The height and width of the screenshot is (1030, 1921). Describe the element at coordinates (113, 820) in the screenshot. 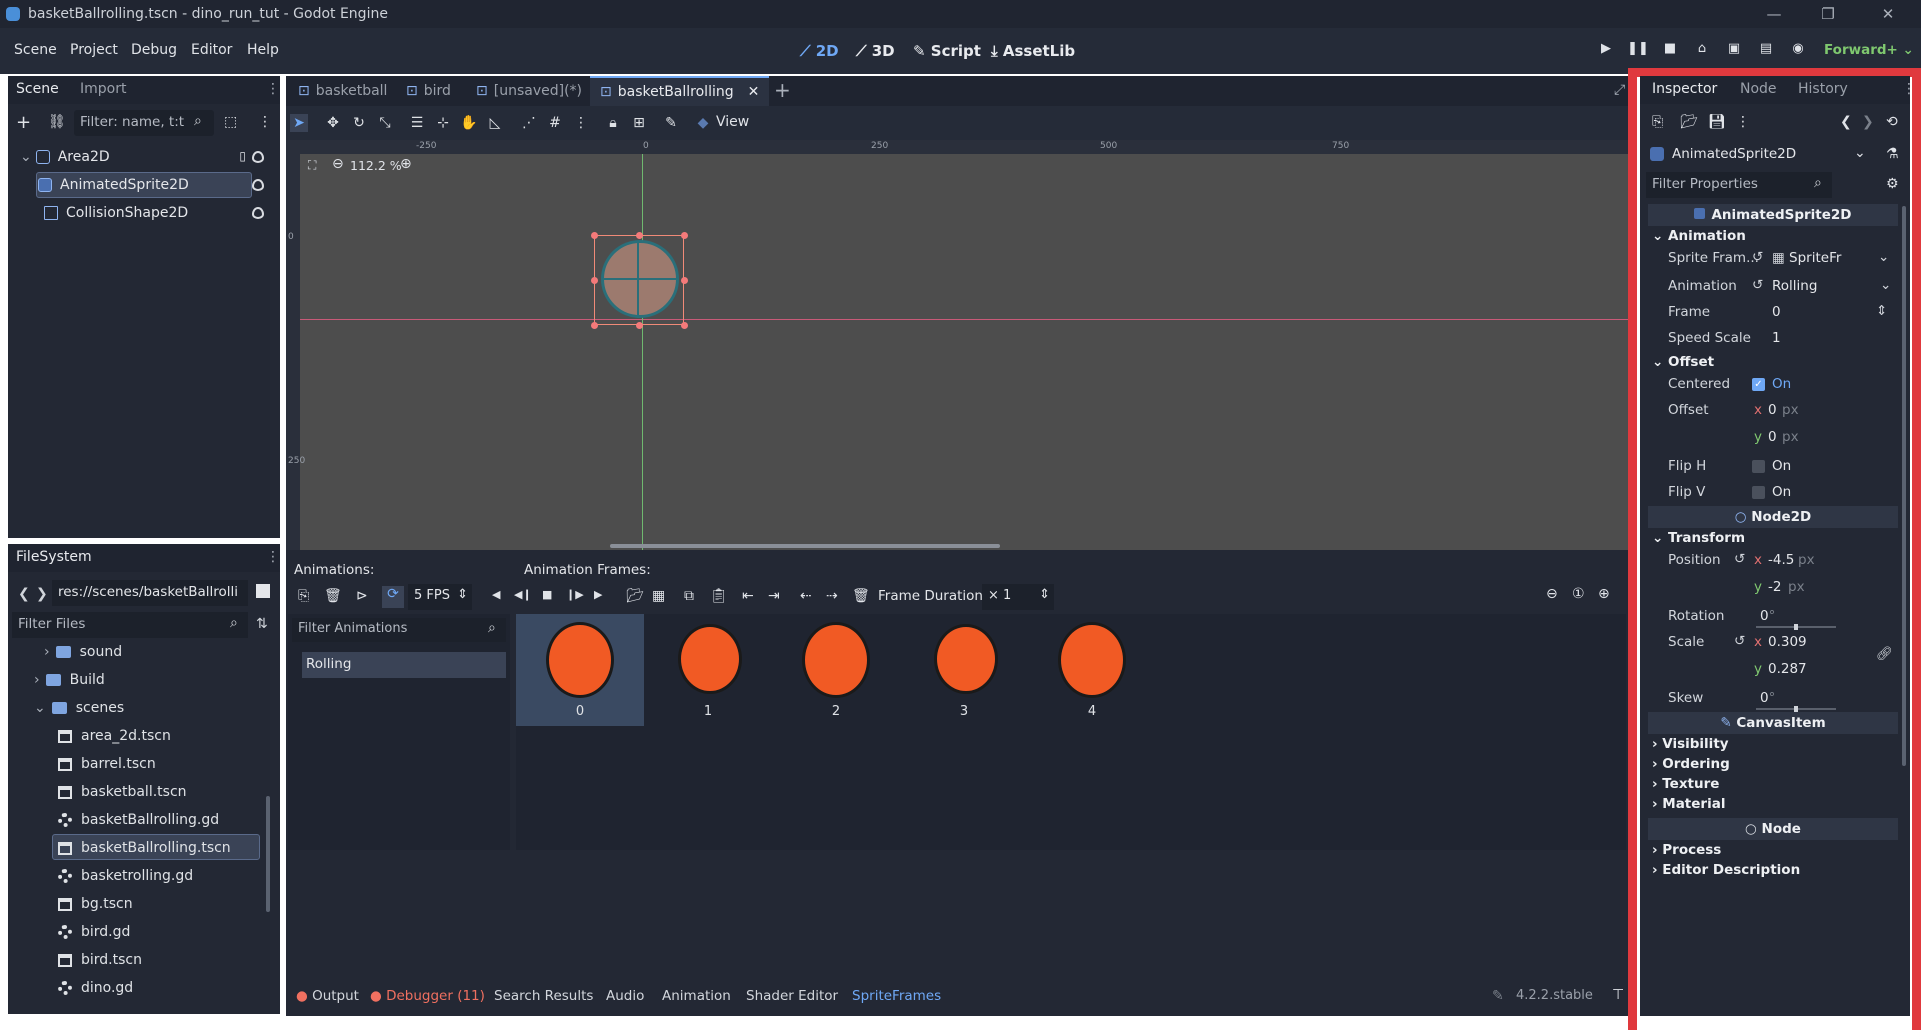

I see `file-basketballrolling-gd: basketBallrolling.gd` at that location.